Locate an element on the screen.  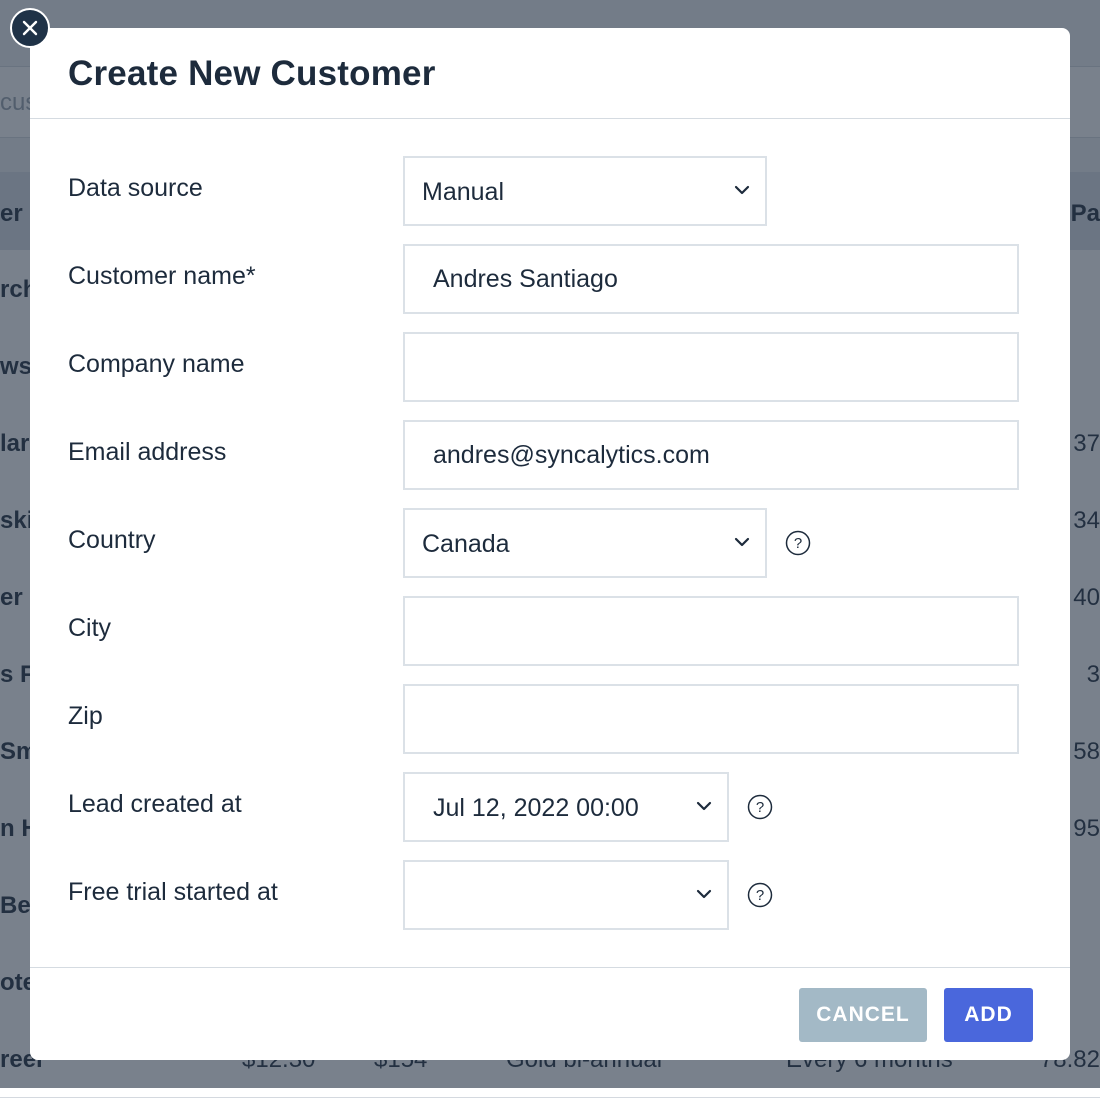
modal-header: Create New Customer is located at coordinates (550, 73).